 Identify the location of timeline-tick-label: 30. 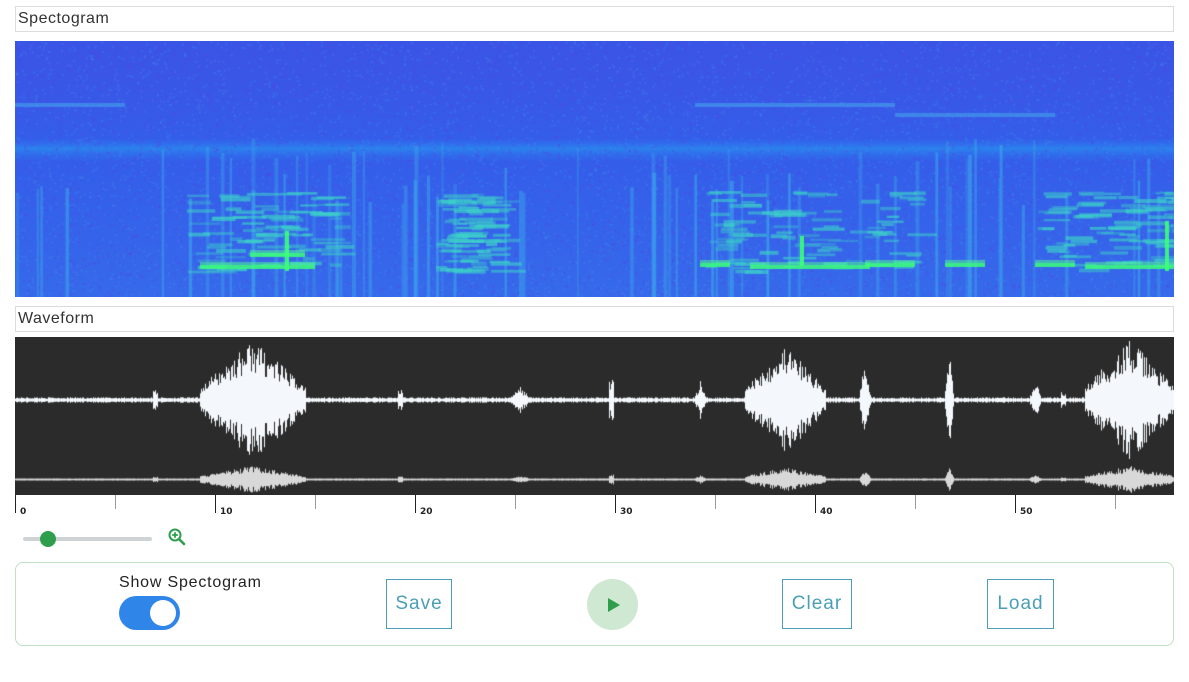
(626, 512).